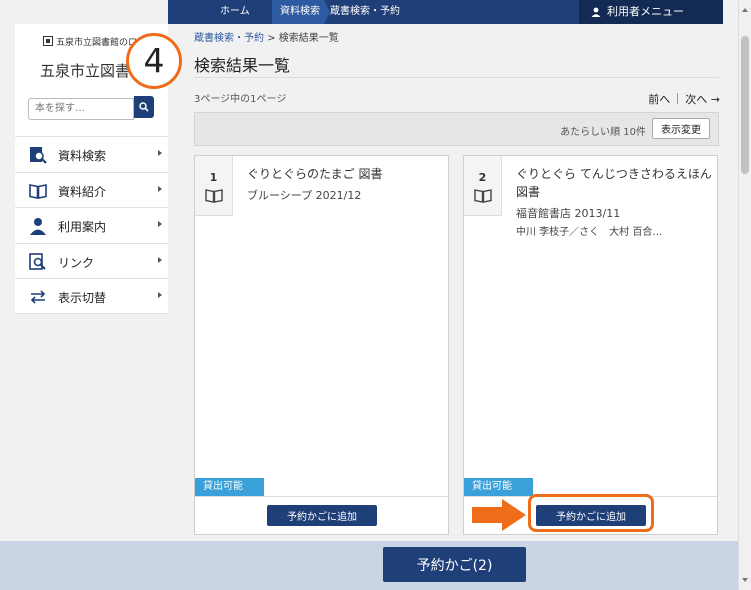 This screenshot has height=590, width=751. I want to click on title-divider, so click(456, 77).